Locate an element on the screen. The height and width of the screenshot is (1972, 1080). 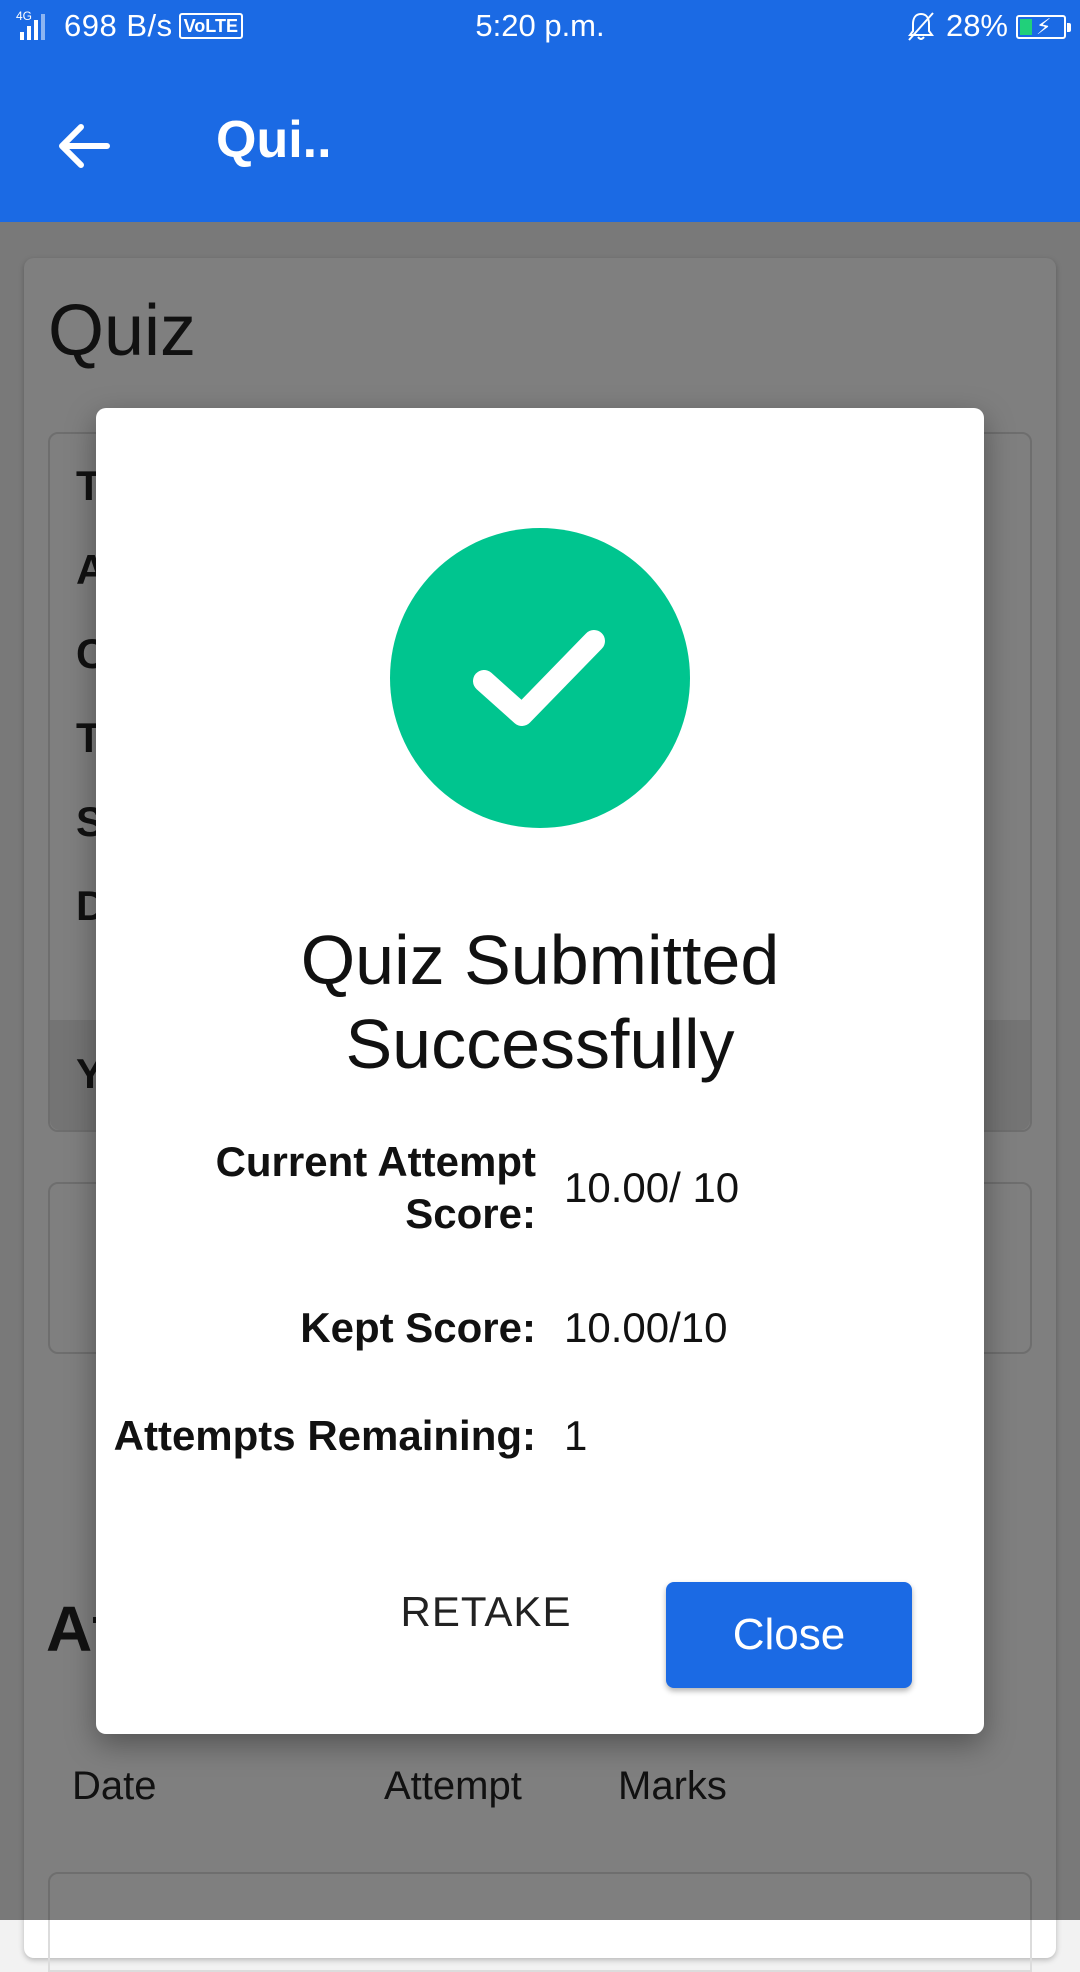
battery-icon: ⚡ is located at coordinates (1043, 26).